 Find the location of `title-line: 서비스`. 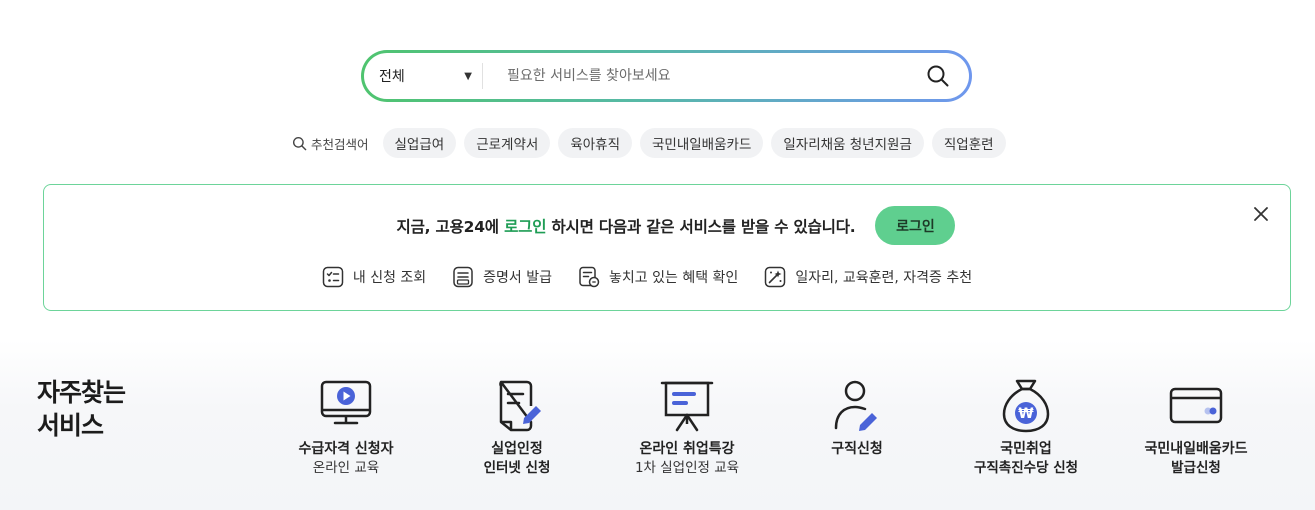

title-line: 서비스 is located at coordinates (70, 425).